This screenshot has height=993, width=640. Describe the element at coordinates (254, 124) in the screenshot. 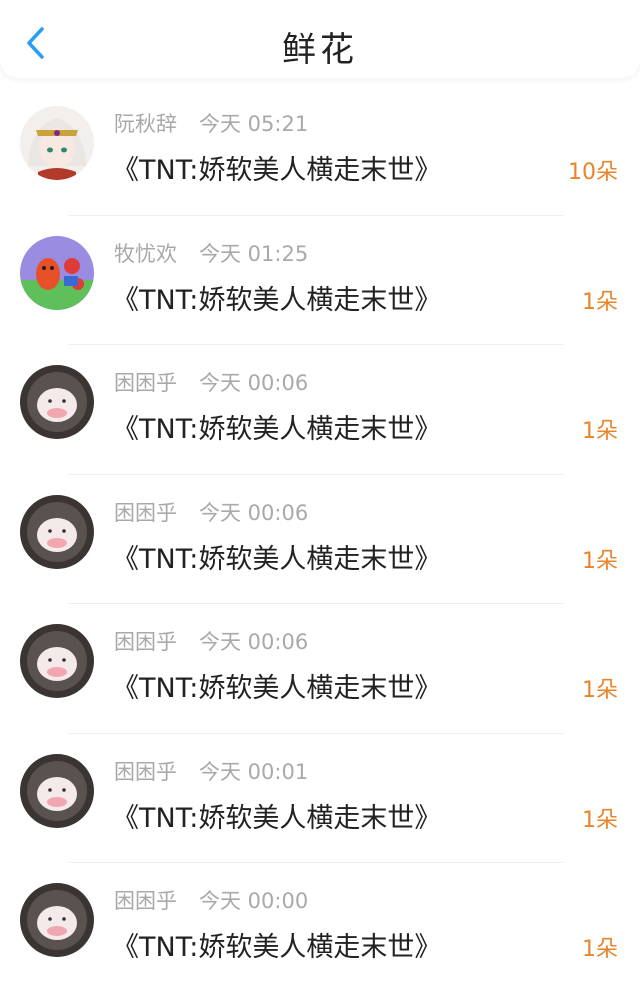

I see `timestamp: 今天 05:21` at that location.